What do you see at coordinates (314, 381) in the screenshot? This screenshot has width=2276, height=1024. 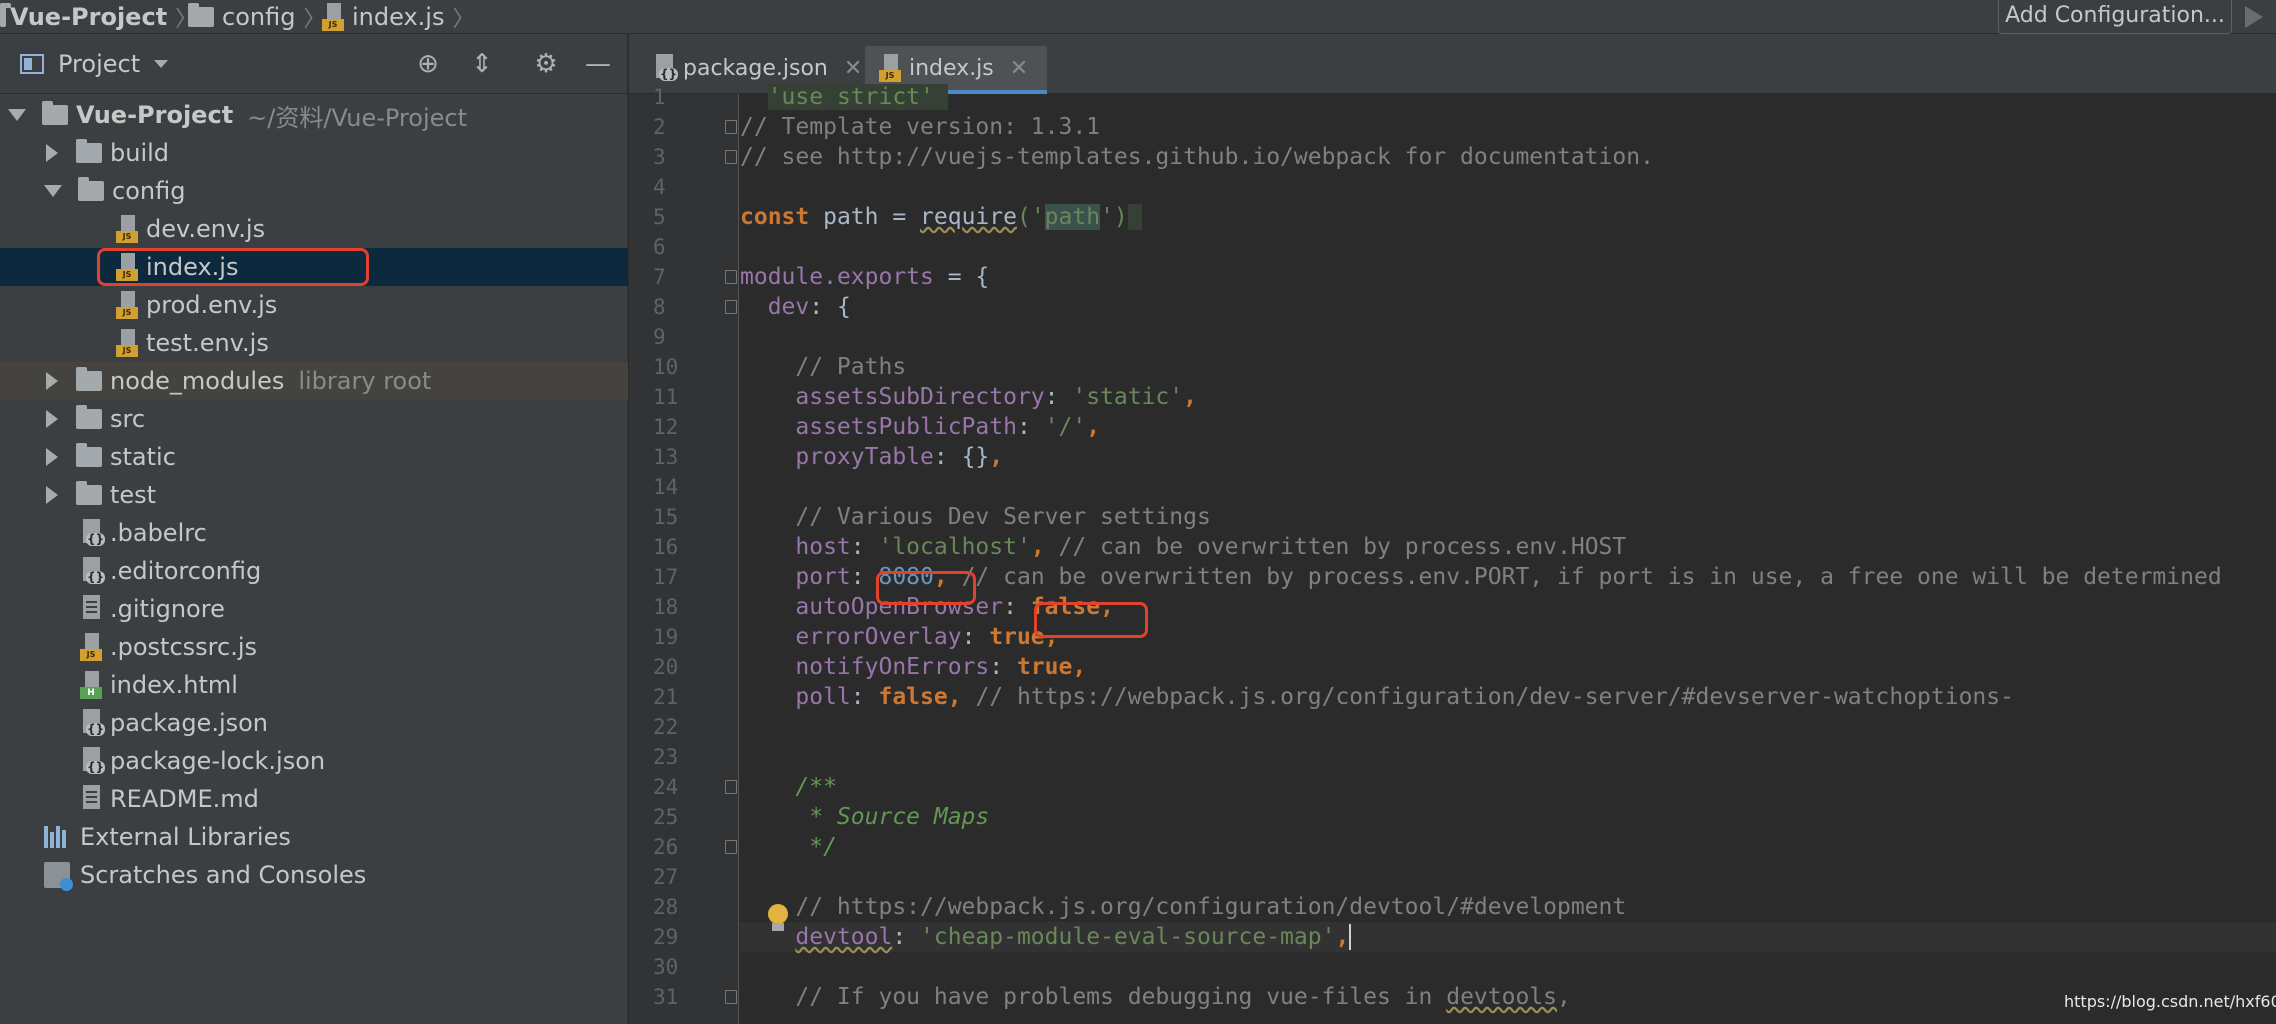 I see `tree-item-node-modules: node_modules library root` at bounding box center [314, 381].